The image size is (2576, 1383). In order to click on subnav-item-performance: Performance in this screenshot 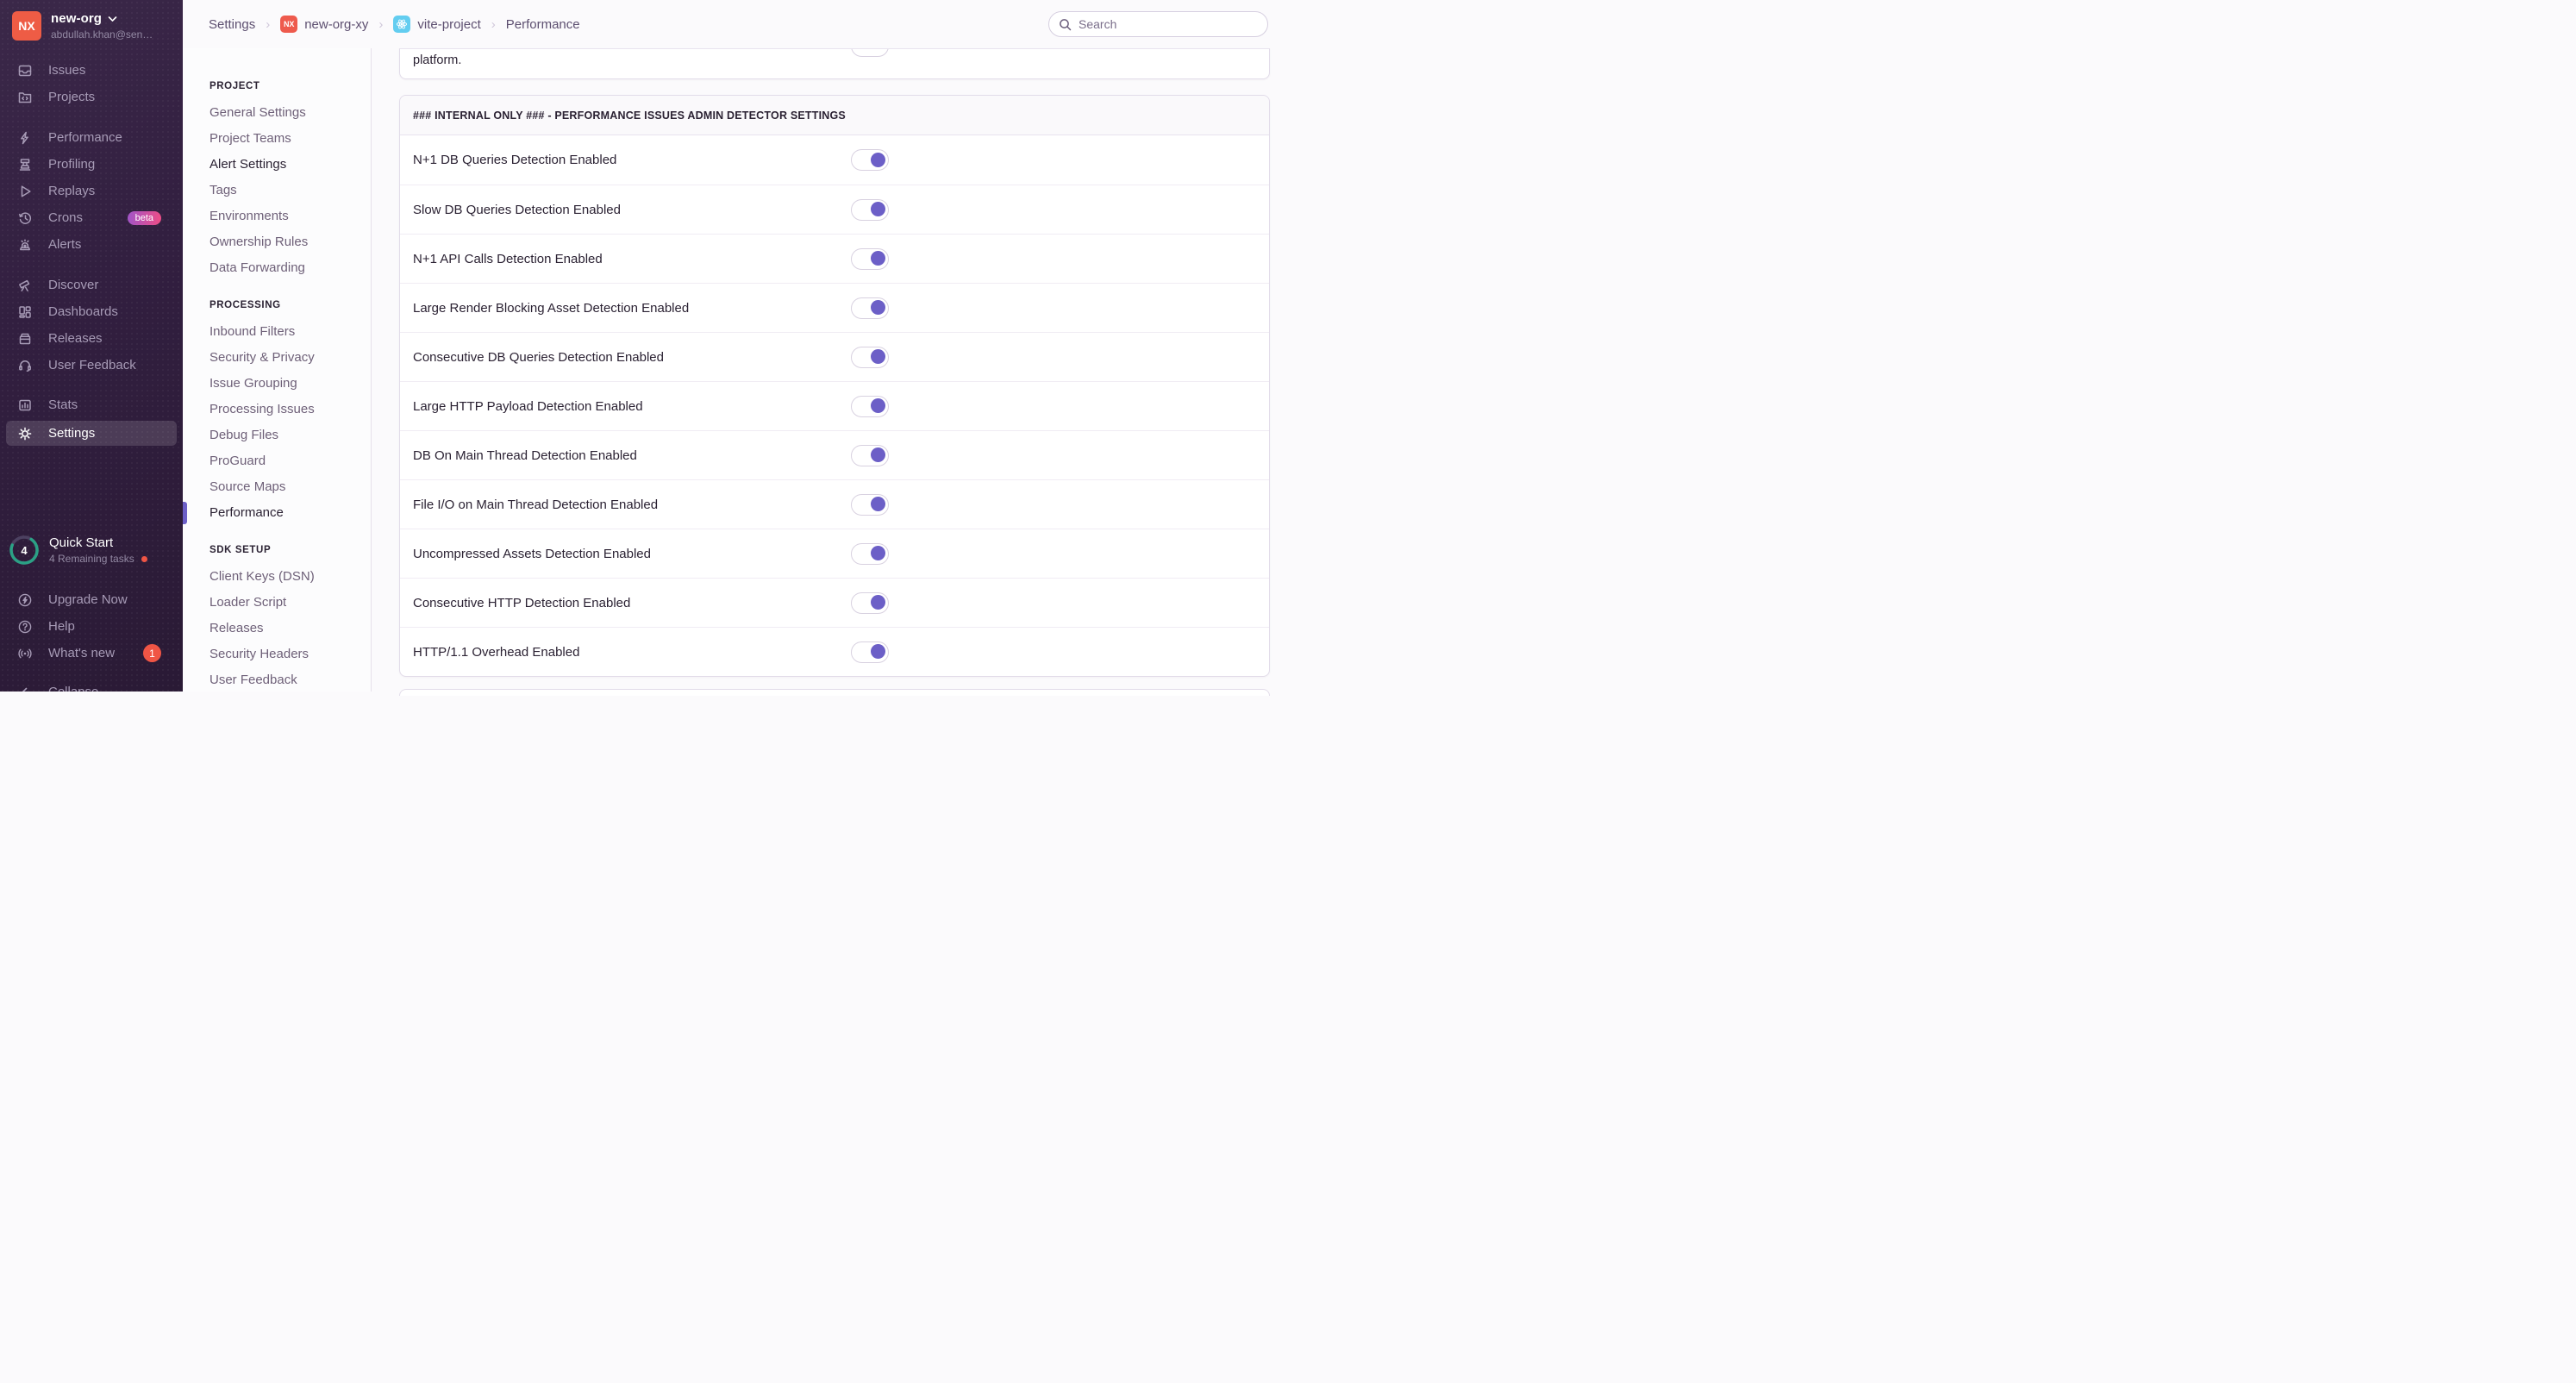, I will do `click(277, 513)`.